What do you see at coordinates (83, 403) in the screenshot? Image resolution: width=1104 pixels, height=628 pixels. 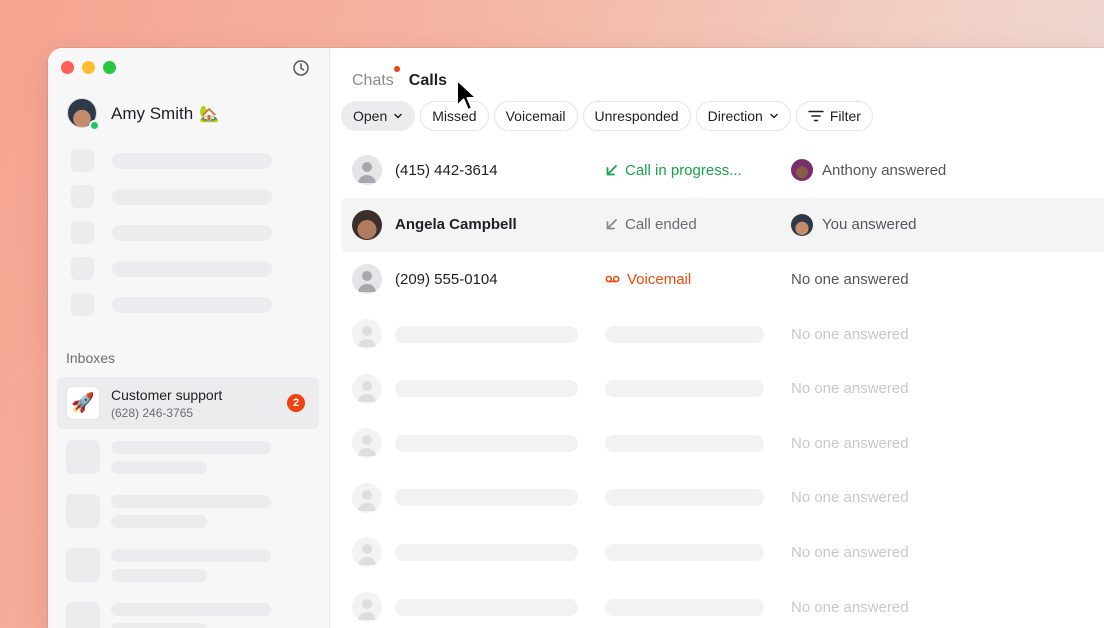 I see `rocket-icon: 🚀` at bounding box center [83, 403].